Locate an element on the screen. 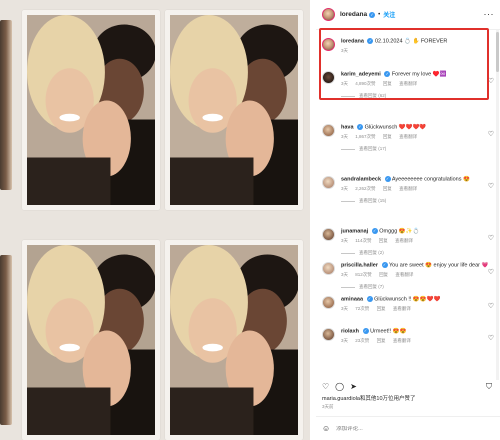 This screenshot has height=440, width=500. bookmark-icon: ⛉ is located at coordinates (489, 387).